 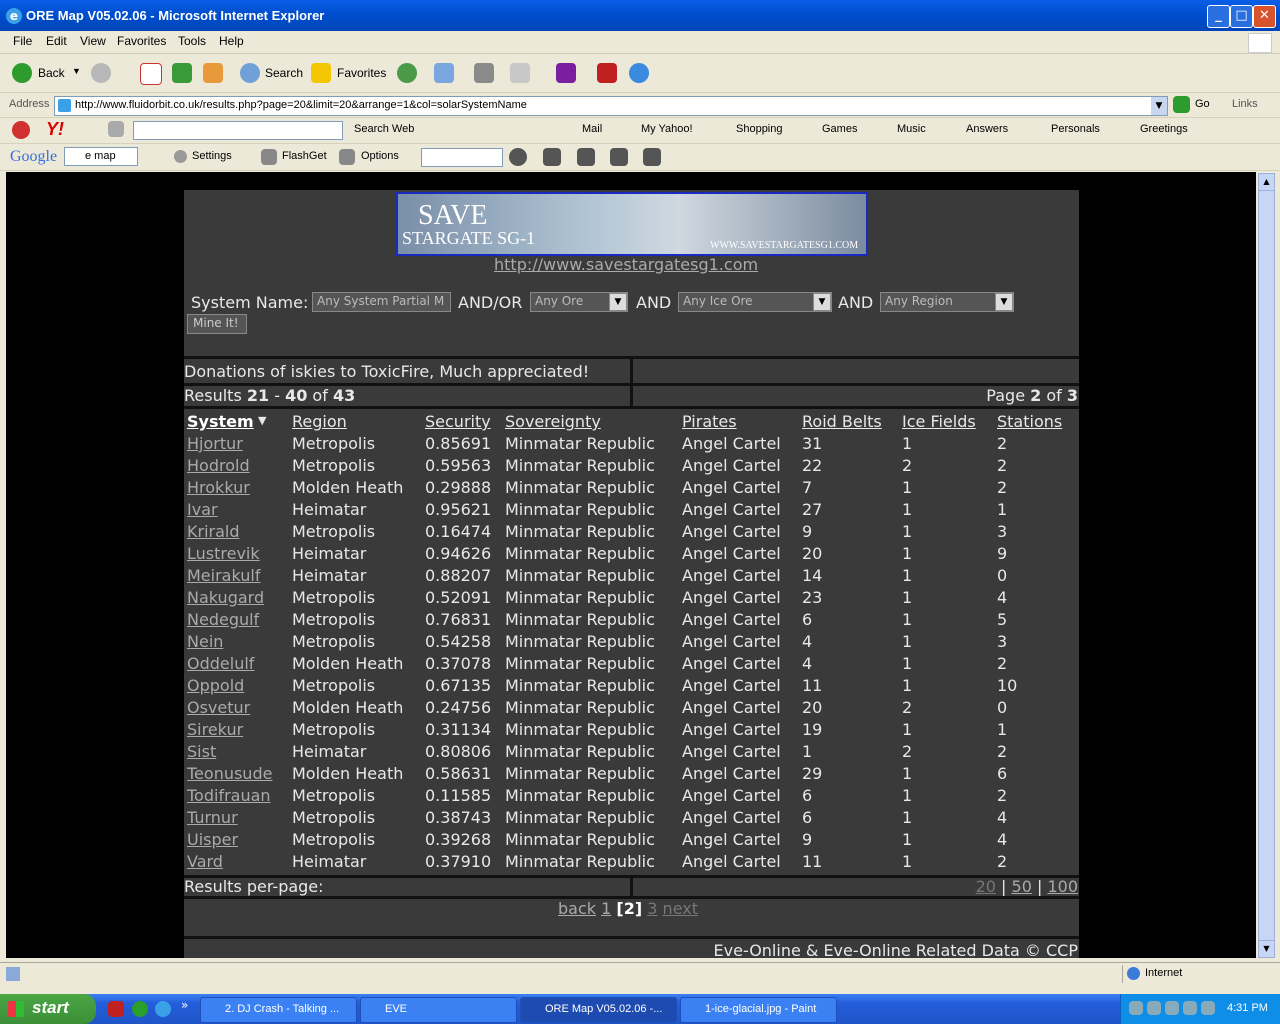 I want to click on menu-edit: Edit, so click(x=56, y=41).